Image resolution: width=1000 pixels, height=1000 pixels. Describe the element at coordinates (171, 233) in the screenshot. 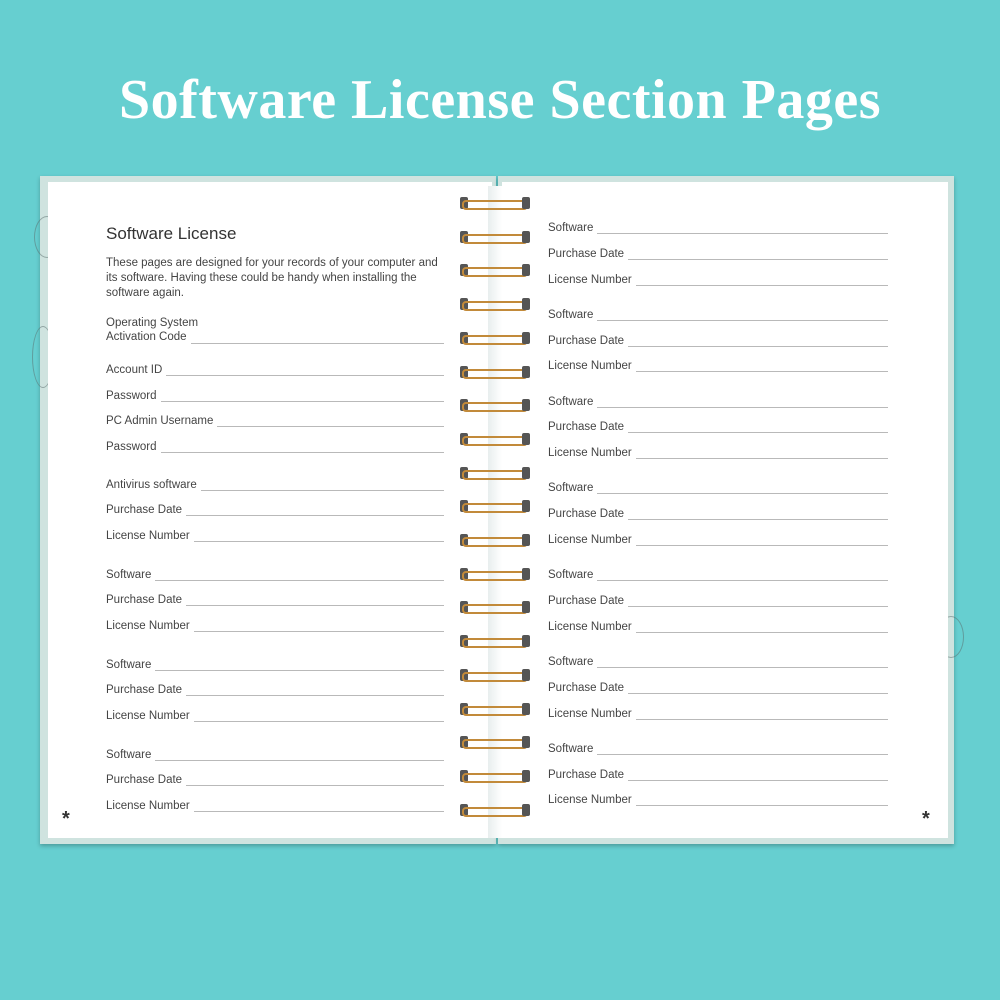

I see `page-title: Software License` at that location.